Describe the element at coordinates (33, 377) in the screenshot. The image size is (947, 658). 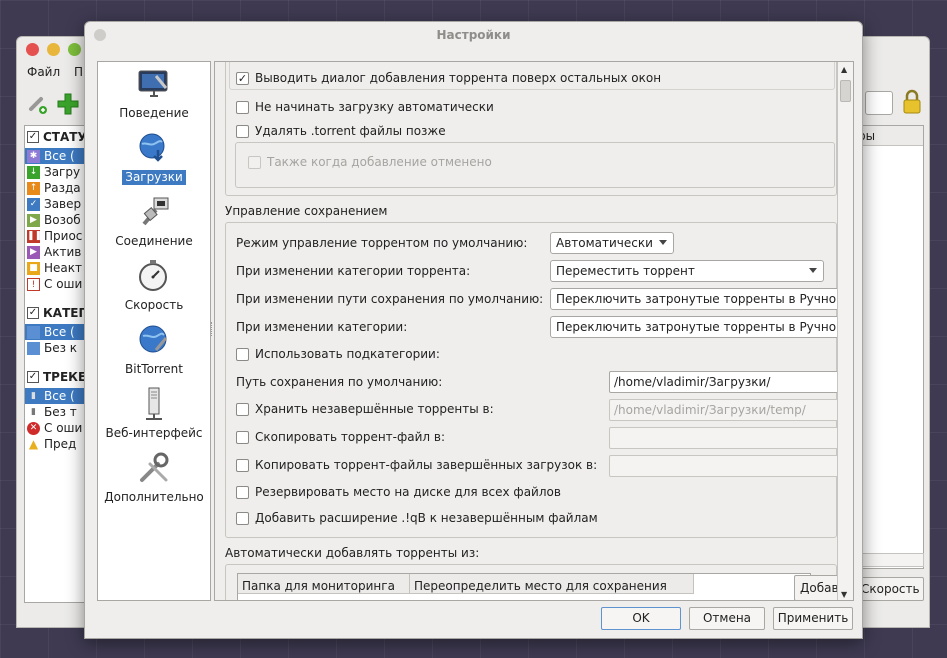
I see `tracker-filter-checkbox: ✓` at that location.